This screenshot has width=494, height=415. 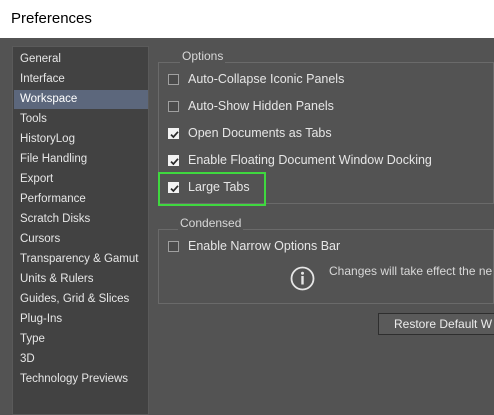 What do you see at coordinates (212, 189) in the screenshot?
I see `large-tabs-highlight` at bounding box center [212, 189].